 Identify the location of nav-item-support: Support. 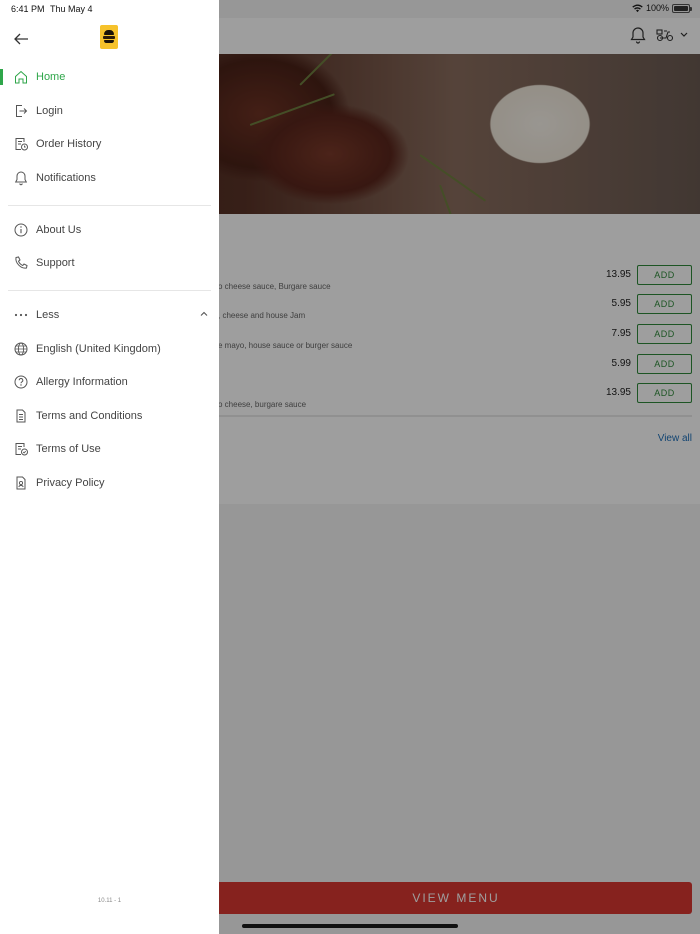
(109, 263).